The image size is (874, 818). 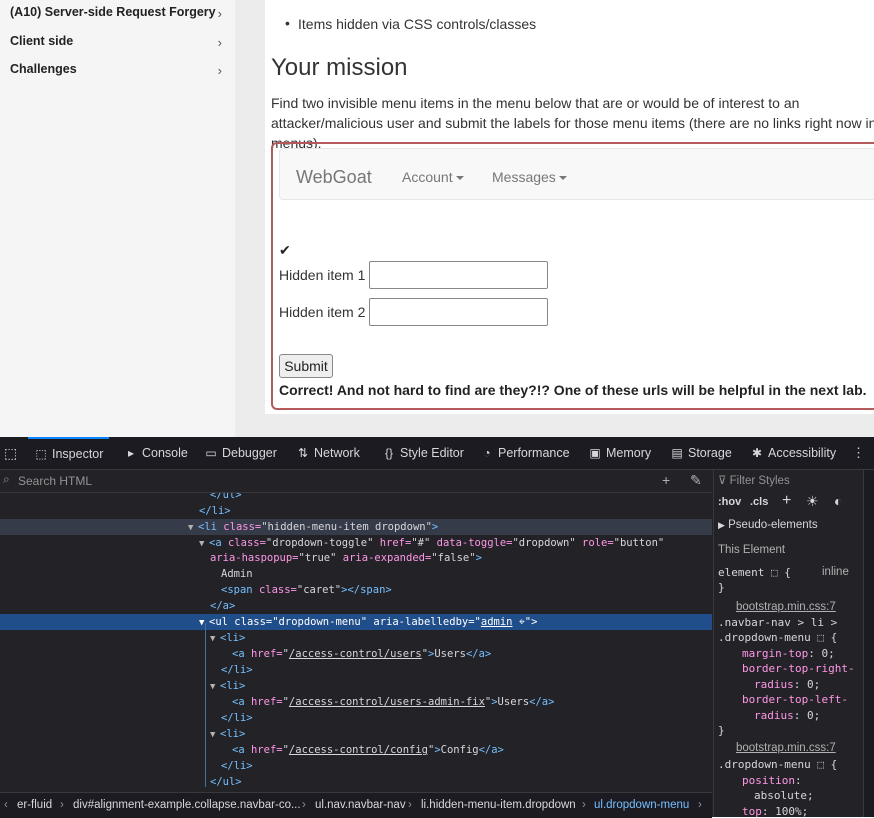 What do you see at coordinates (237, 718) in the screenshot?
I see `tag: </li>` at bounding box center [237, 718].